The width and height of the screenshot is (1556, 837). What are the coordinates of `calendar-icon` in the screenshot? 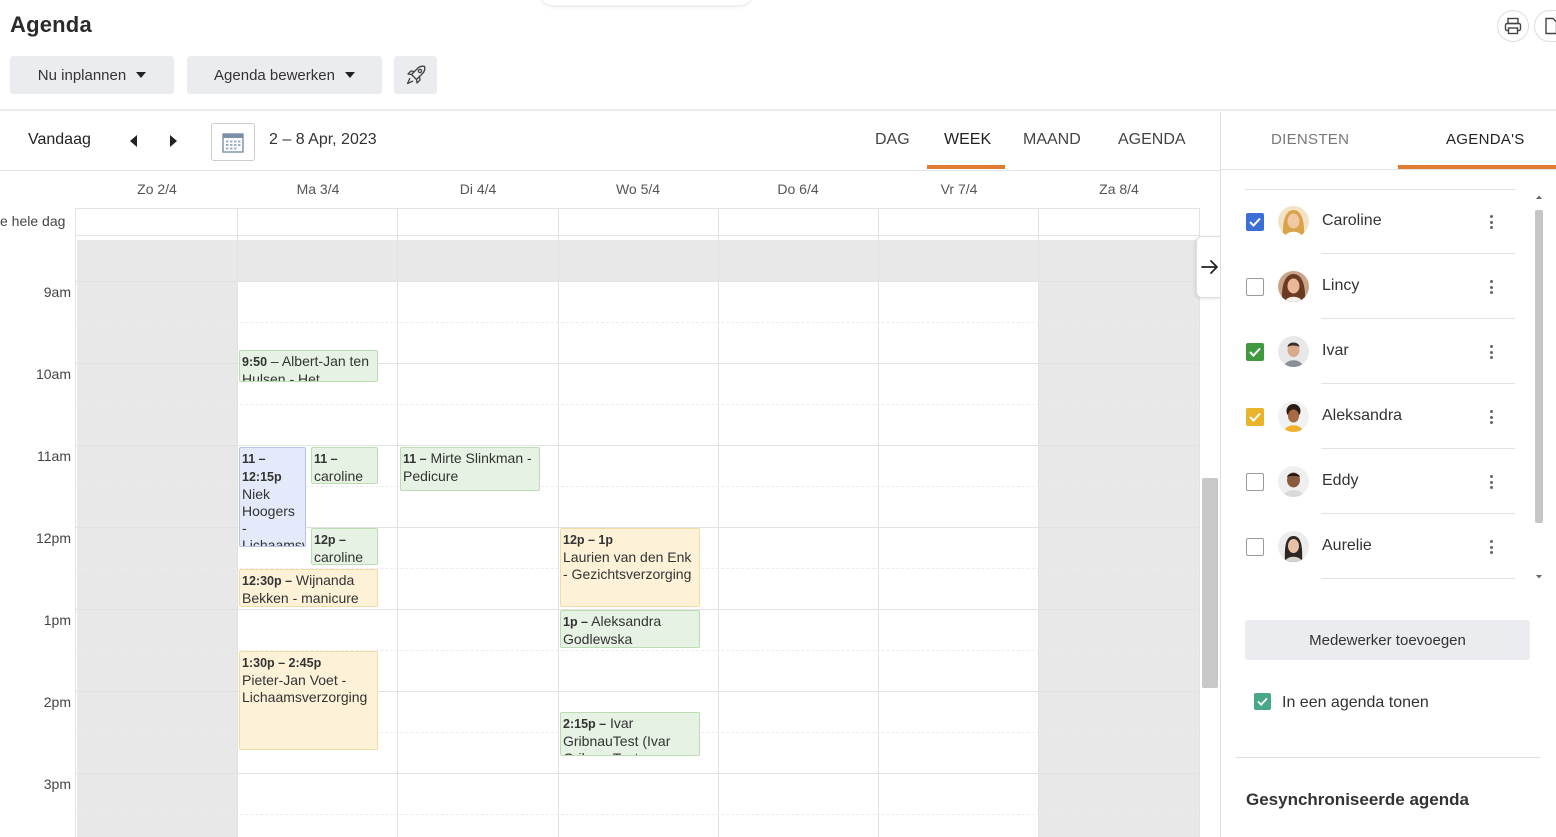 It's located at (233, 143).